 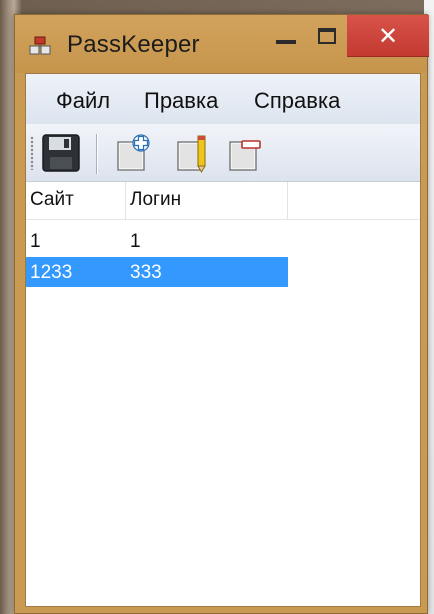 What do you see at coordinates (181, 101) in the screenshot?
I see `menu-edit: Правка` at bounding box center [181, 101].